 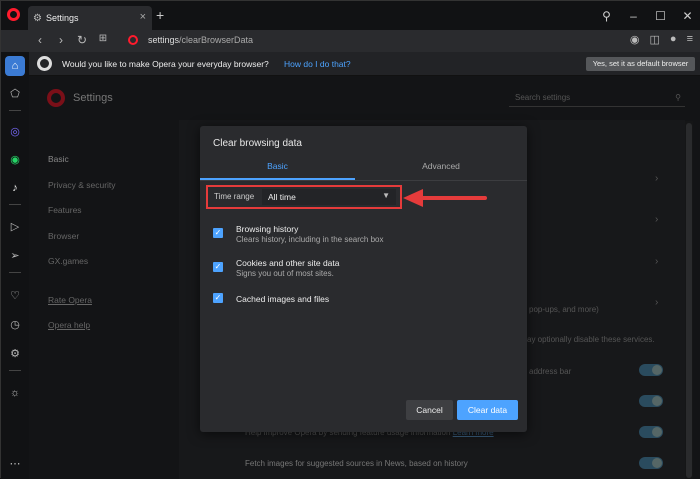 What do you see at coordinates (635, 39) in the screenshot?
I see `camera-icon: ◉` at bounding box center [635, 39].